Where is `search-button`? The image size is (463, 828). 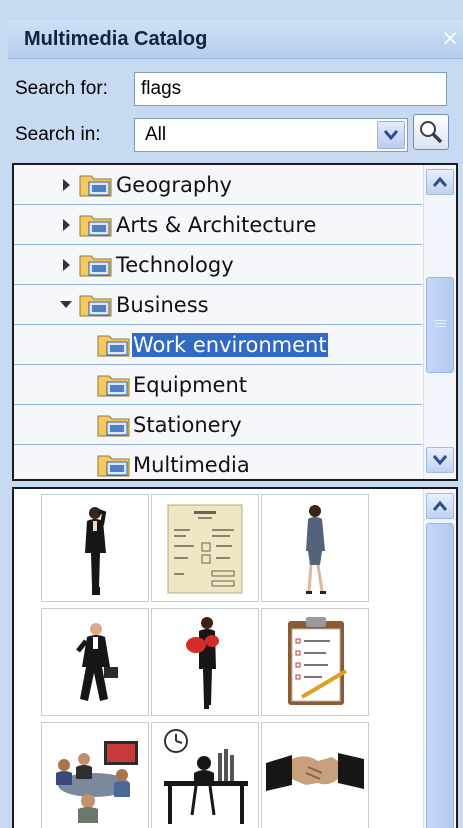
search-button is located at coordinates (431, 132).